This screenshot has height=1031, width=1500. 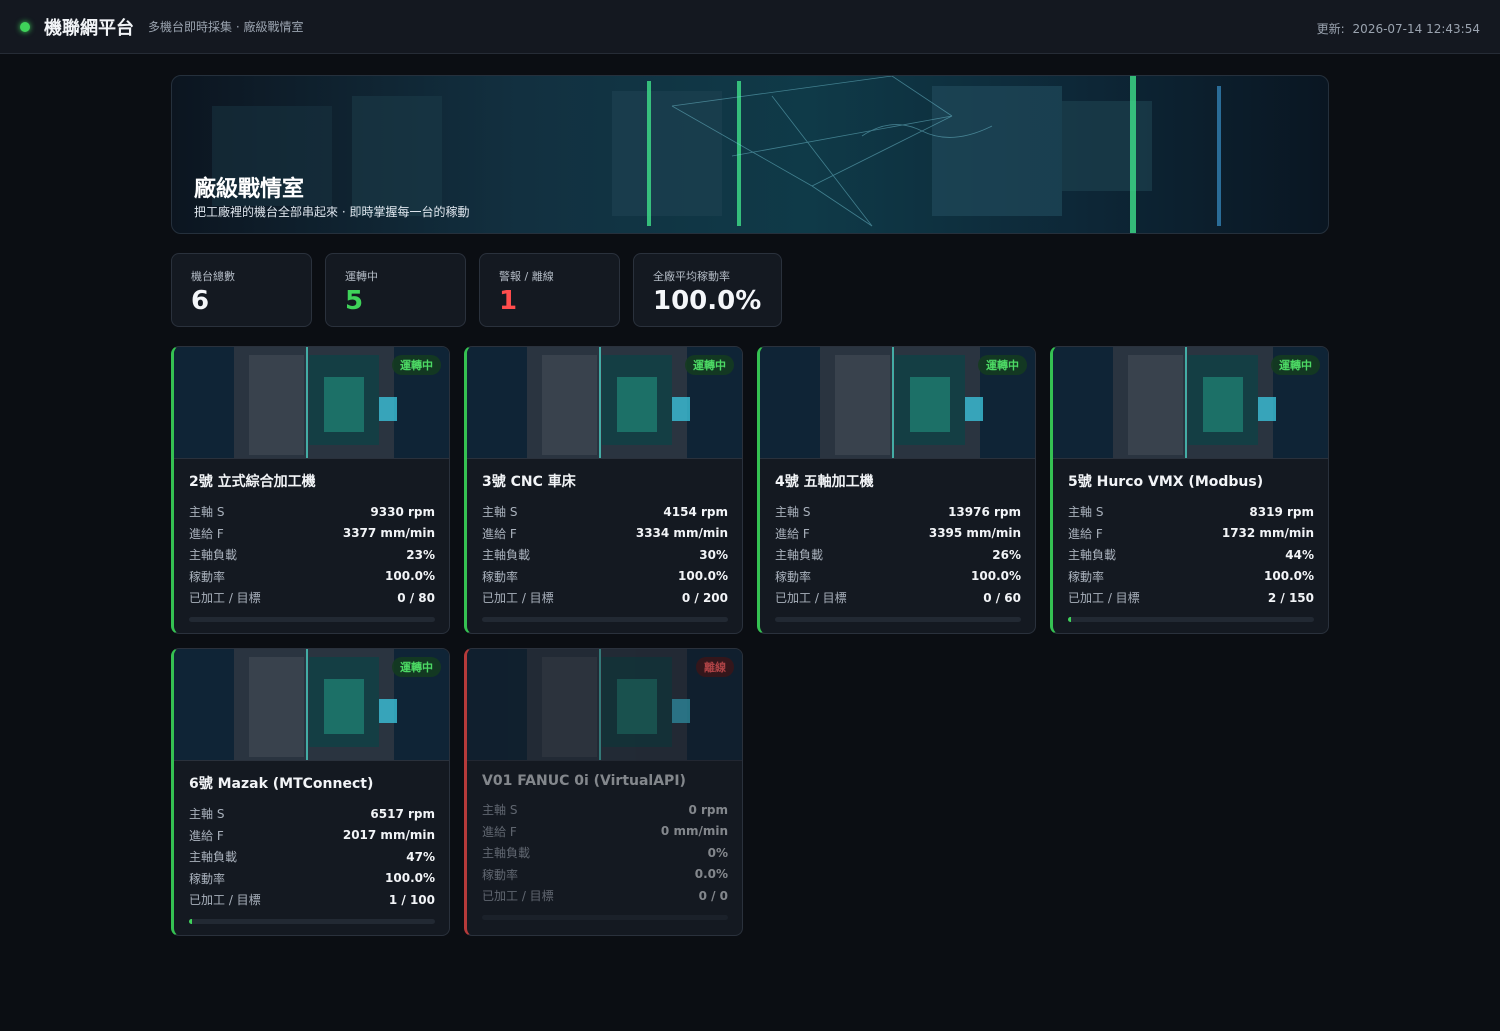 I want to click on stat-value: 100.0%, so click(x=707, y=301).